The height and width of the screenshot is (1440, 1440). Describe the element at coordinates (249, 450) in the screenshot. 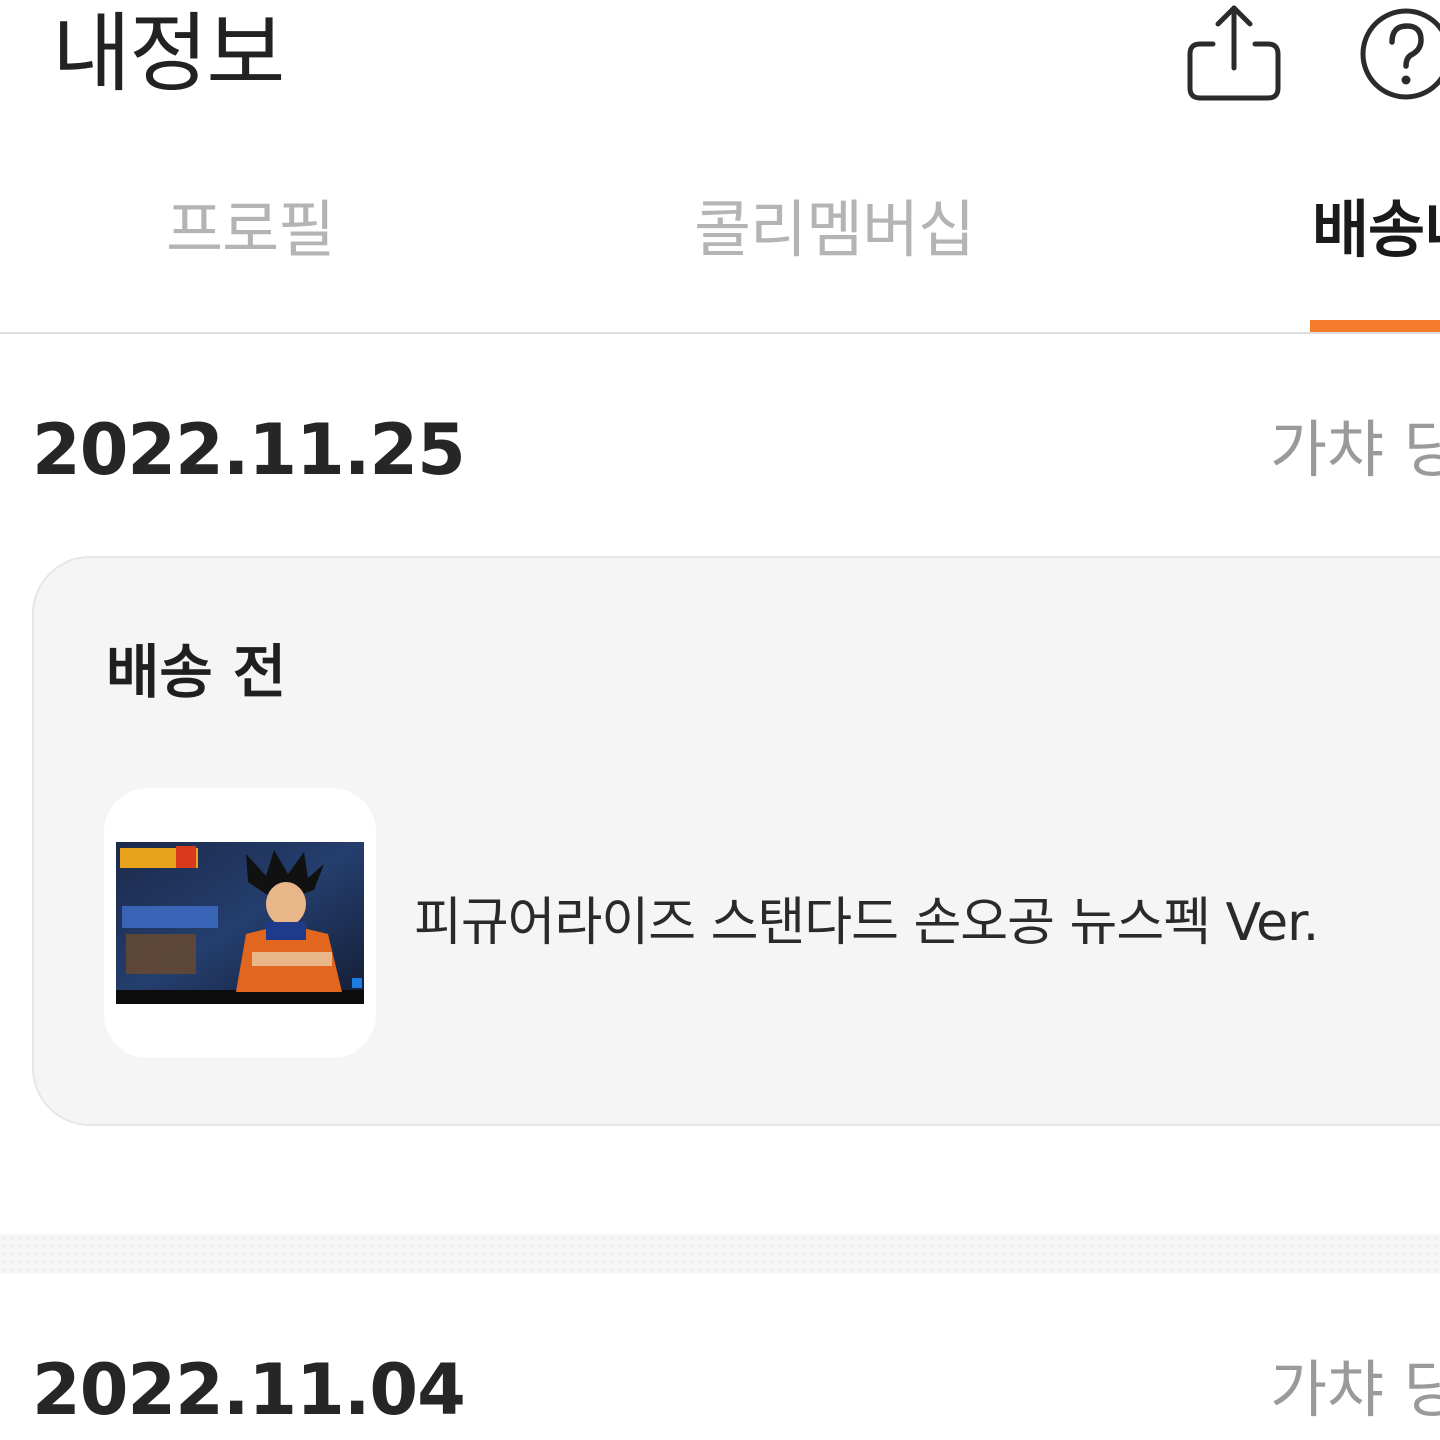

I see `order-date: 2022.11.25` at that location.